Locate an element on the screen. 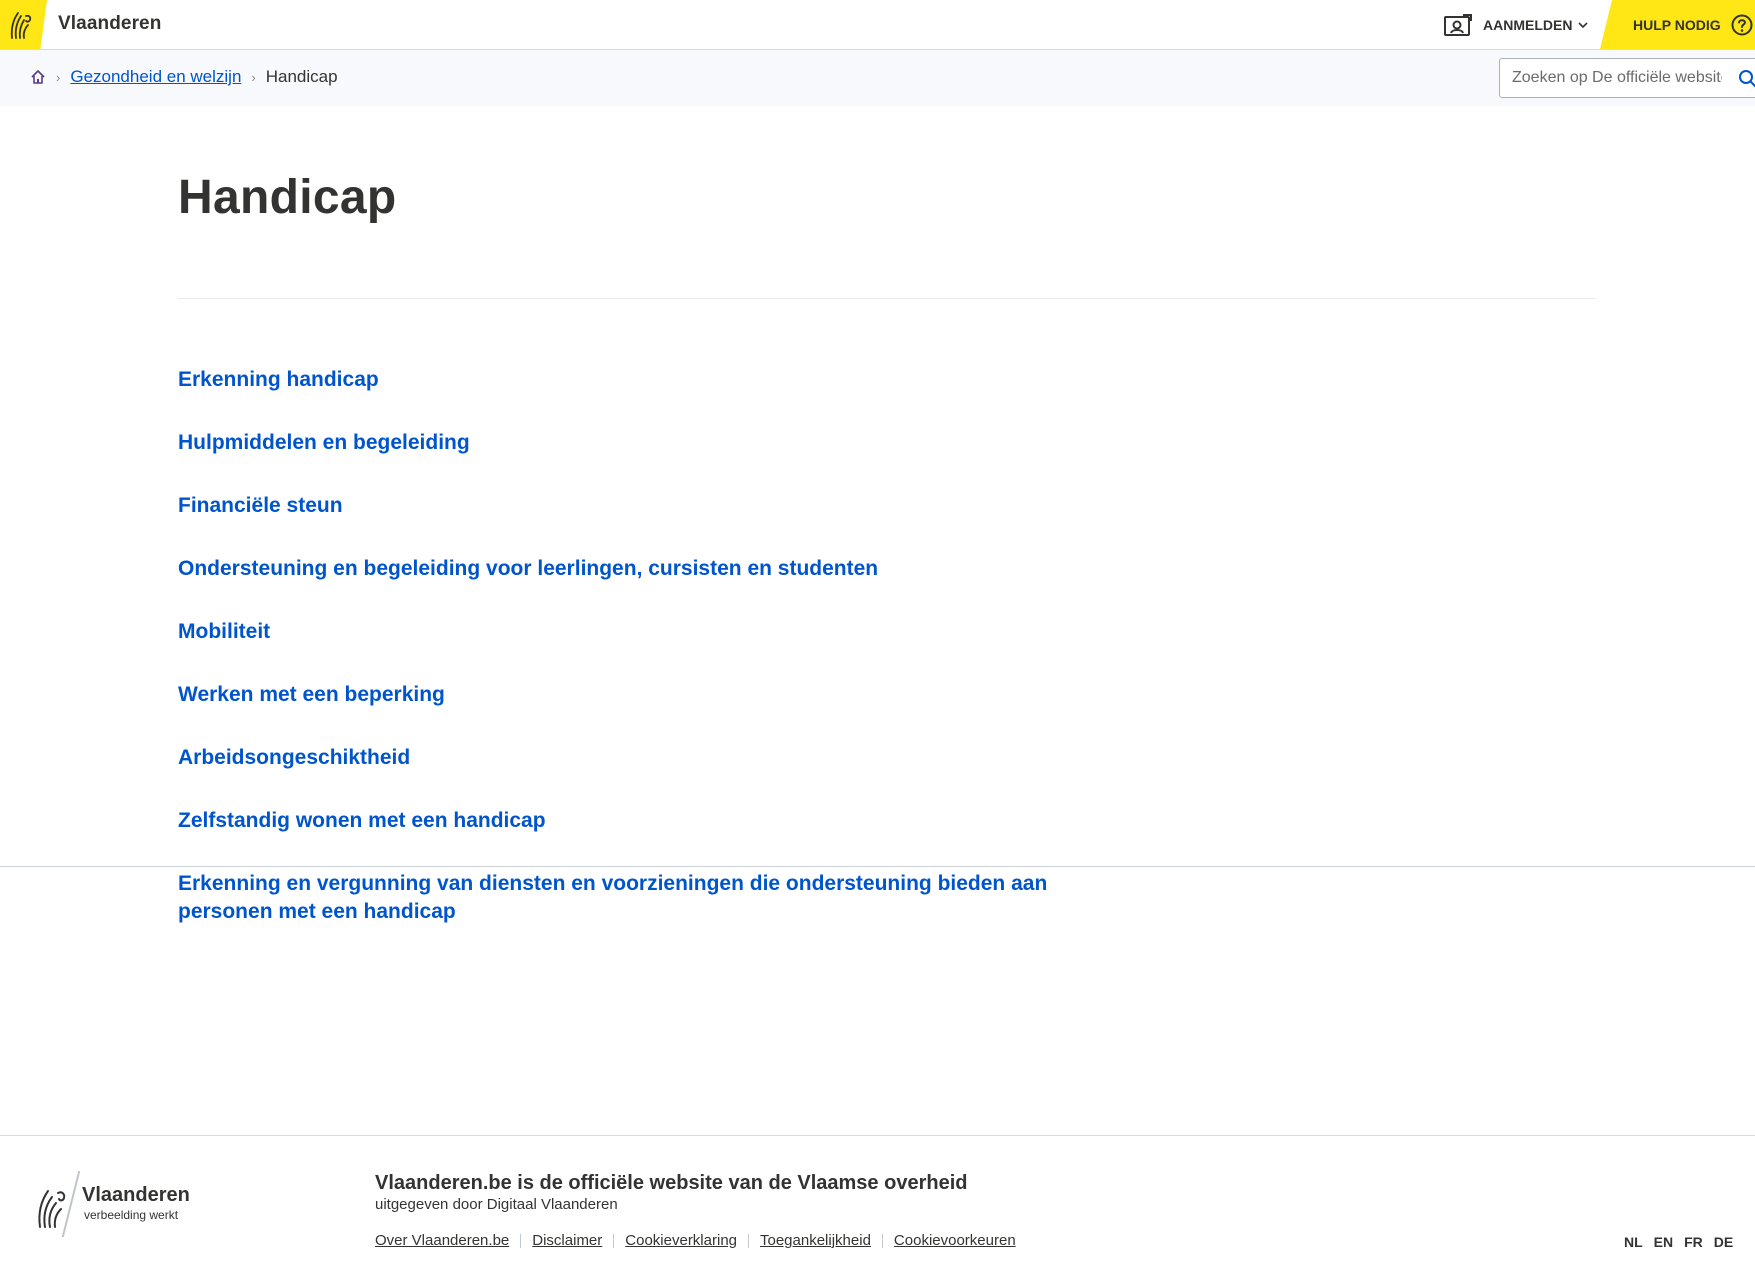  language-fr: FR is located at coordinates (1693, 1242).